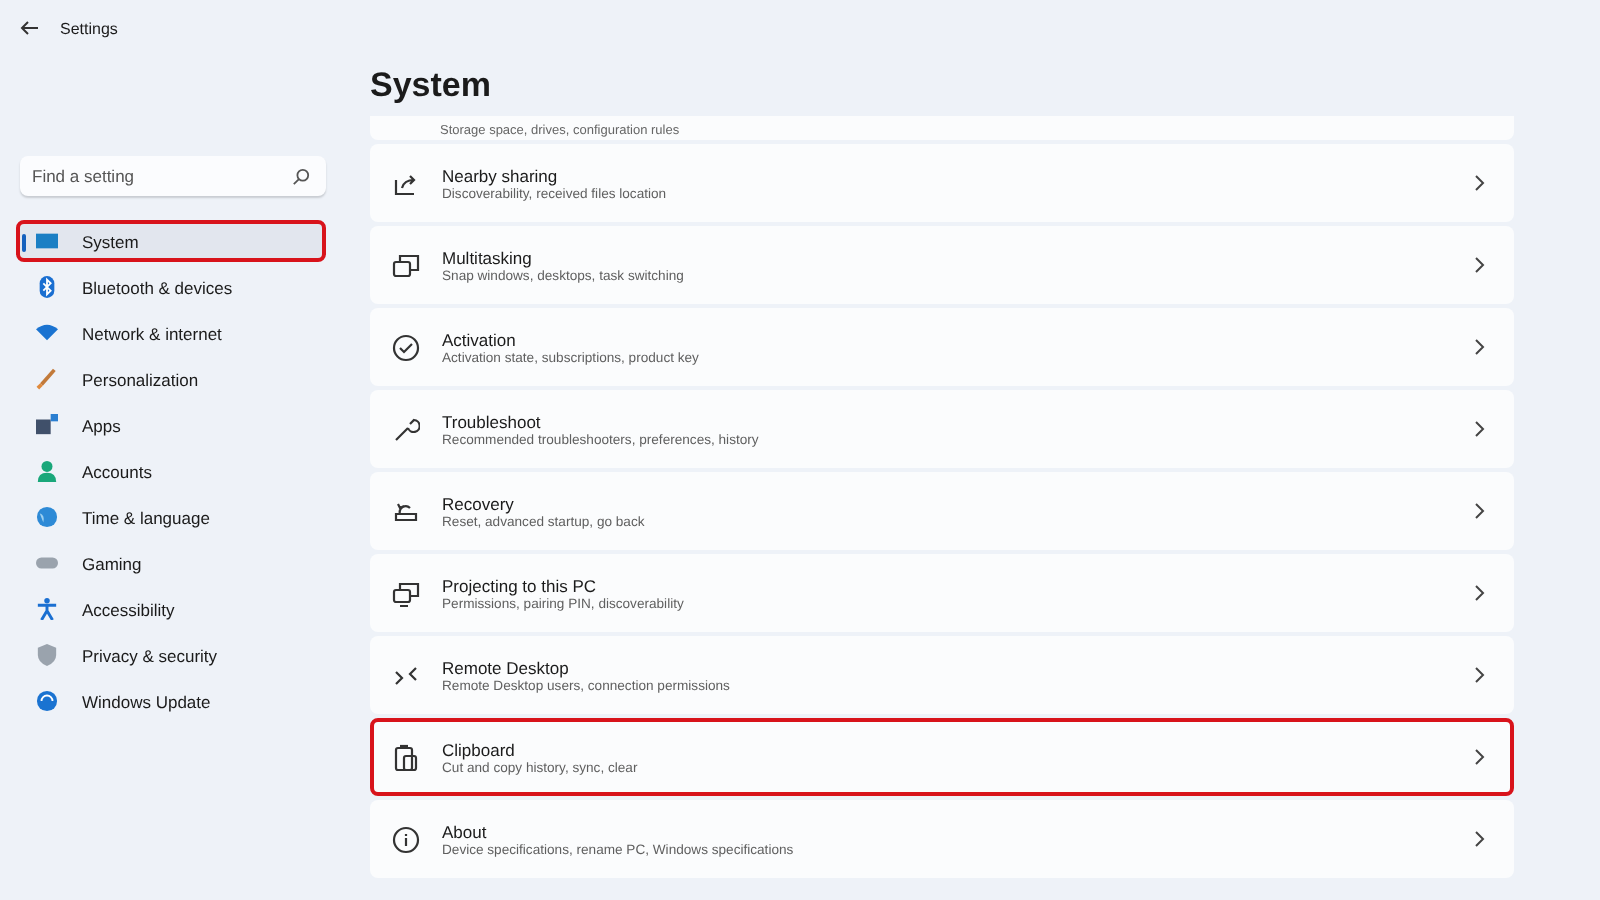 Image resolution: width=1600 pixels, height=900 pixels. What do you see at coordinates (492, 421) in the screenshot?
I see `row-title: Troubleshoot` at bounding box center [492, 421].